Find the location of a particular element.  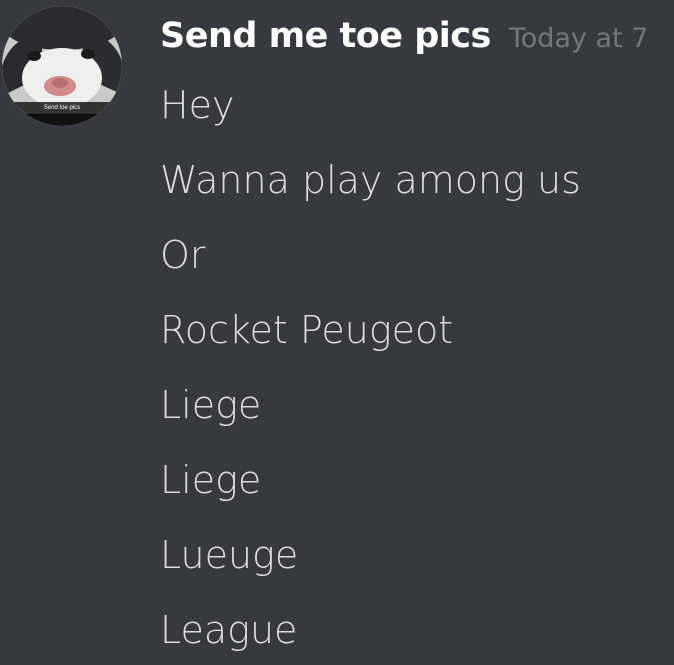

timestamp: Today at 7 is located at coordinates (578, 38).